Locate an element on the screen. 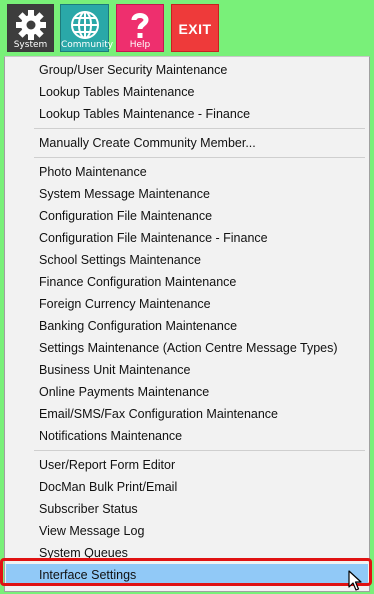 This screenshot has width=374, height=594. menu-item-email-sms-fax: Email/SMS/Fax Configuration Maintenance is located at coordinates (187, 414).